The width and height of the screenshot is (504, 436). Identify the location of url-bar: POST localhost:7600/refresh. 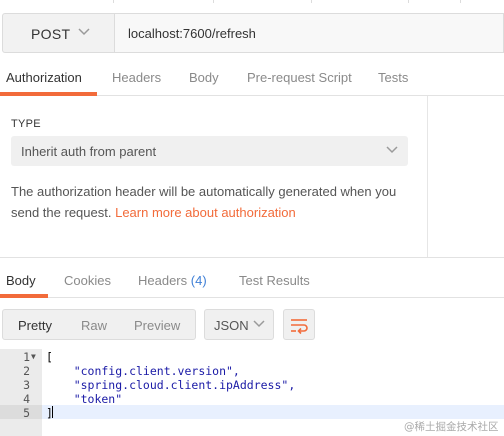
(252, 33).